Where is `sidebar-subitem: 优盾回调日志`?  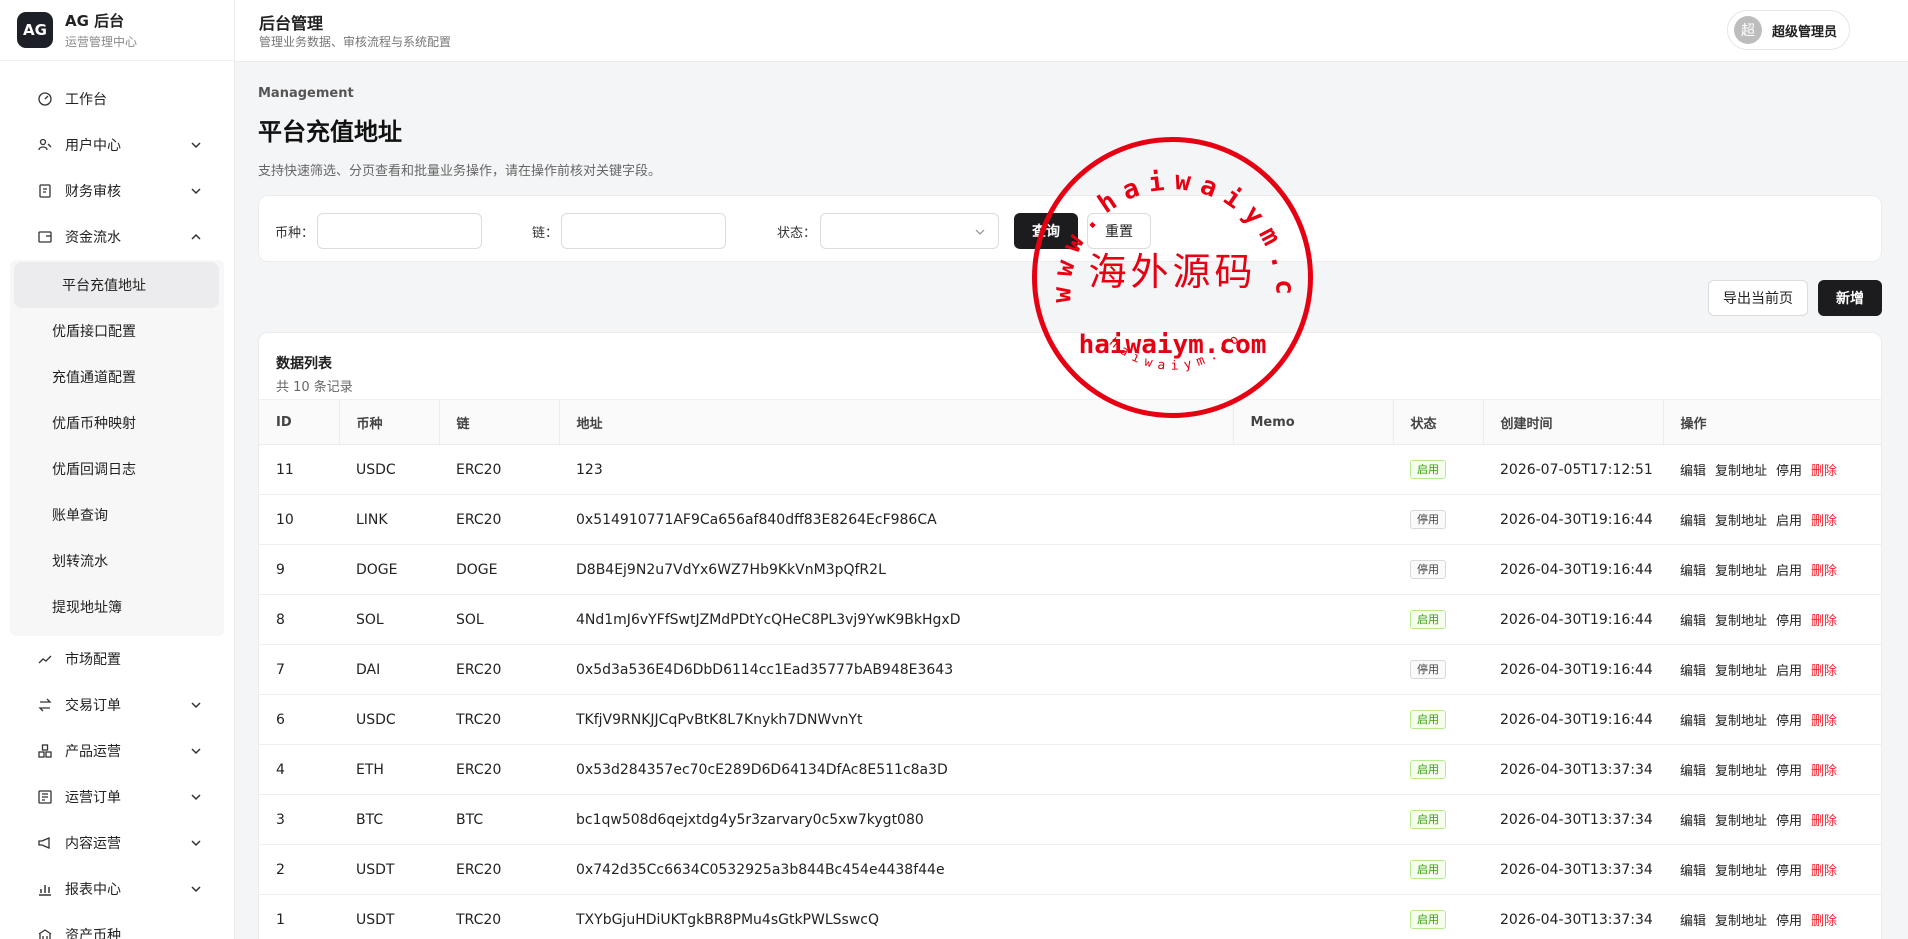
sidebar-subitem: 优盾回调日志 is located at coordinates (112, 469).